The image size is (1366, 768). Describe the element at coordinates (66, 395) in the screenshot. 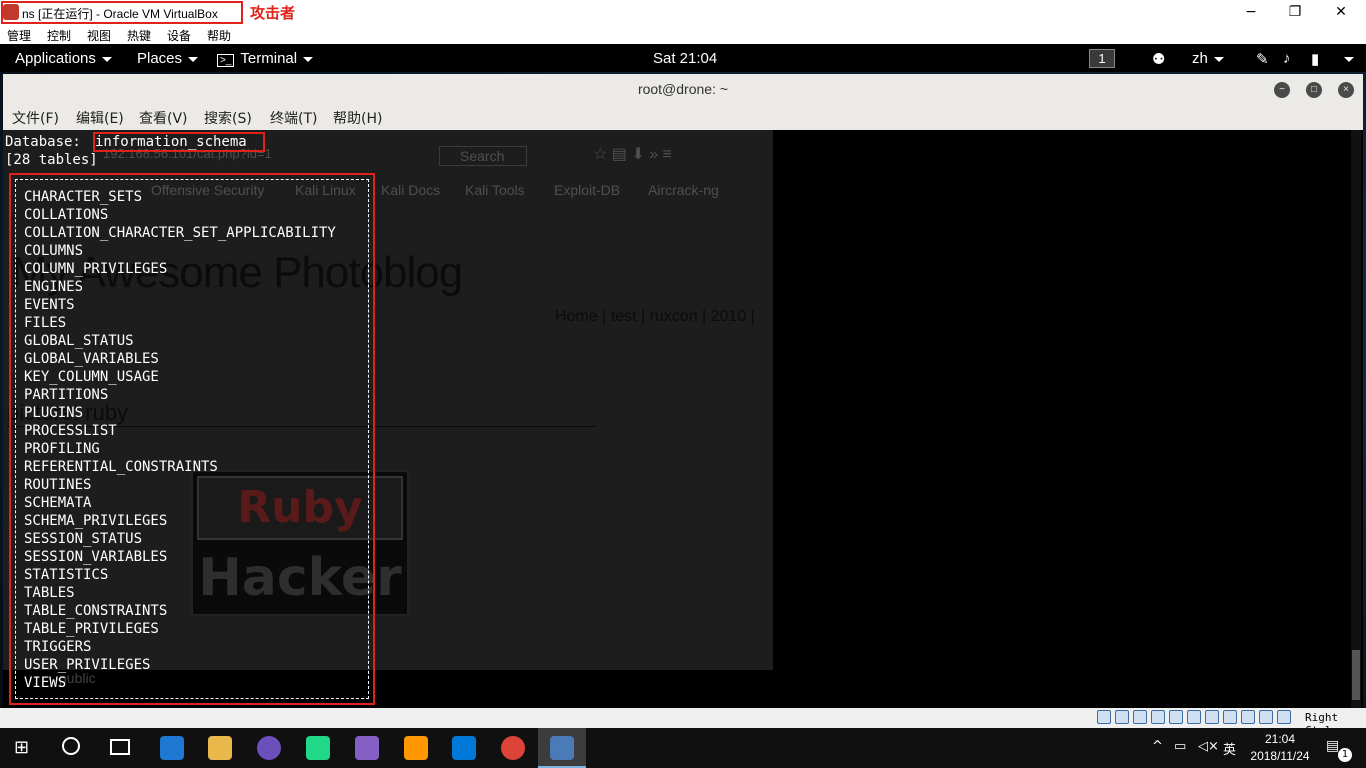

I see `table-row: PARTITIONS` at that location.